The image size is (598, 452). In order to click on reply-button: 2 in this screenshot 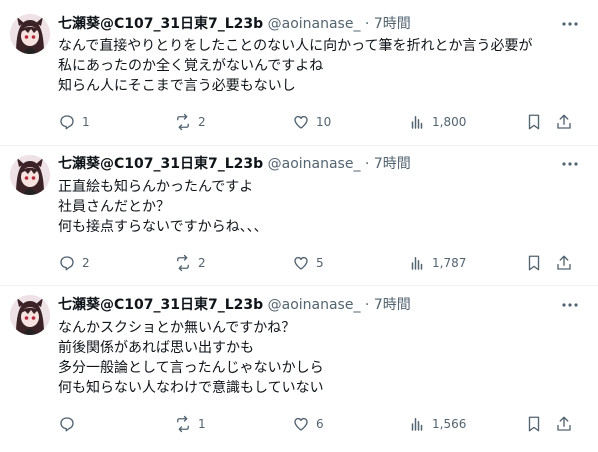, I will do `click(74, 263)`.